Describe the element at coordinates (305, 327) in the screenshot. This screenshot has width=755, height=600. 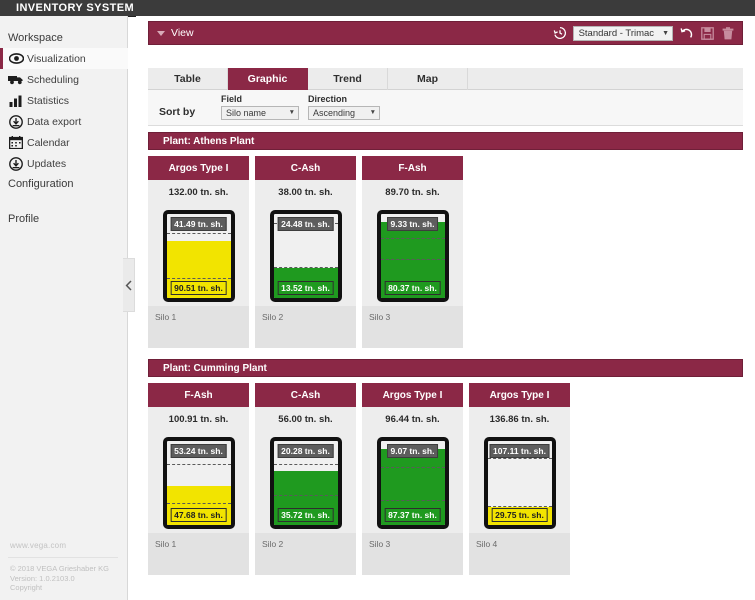
I see `silo-footer: Silo 2` at that location.